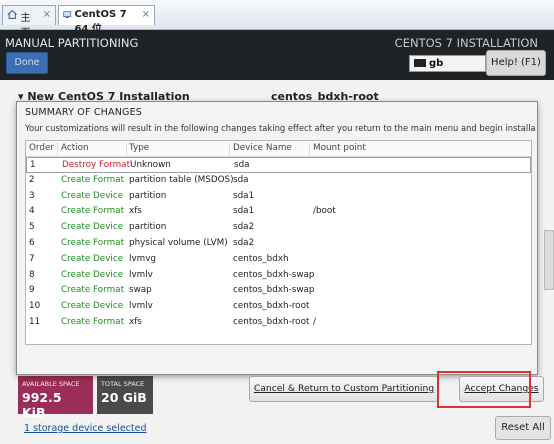 Image resolution: width=554 pixels, height=444 pixels. Describe the element at coordinates (32, 179) in the screenshot. I see `row-order: 2` at that location.